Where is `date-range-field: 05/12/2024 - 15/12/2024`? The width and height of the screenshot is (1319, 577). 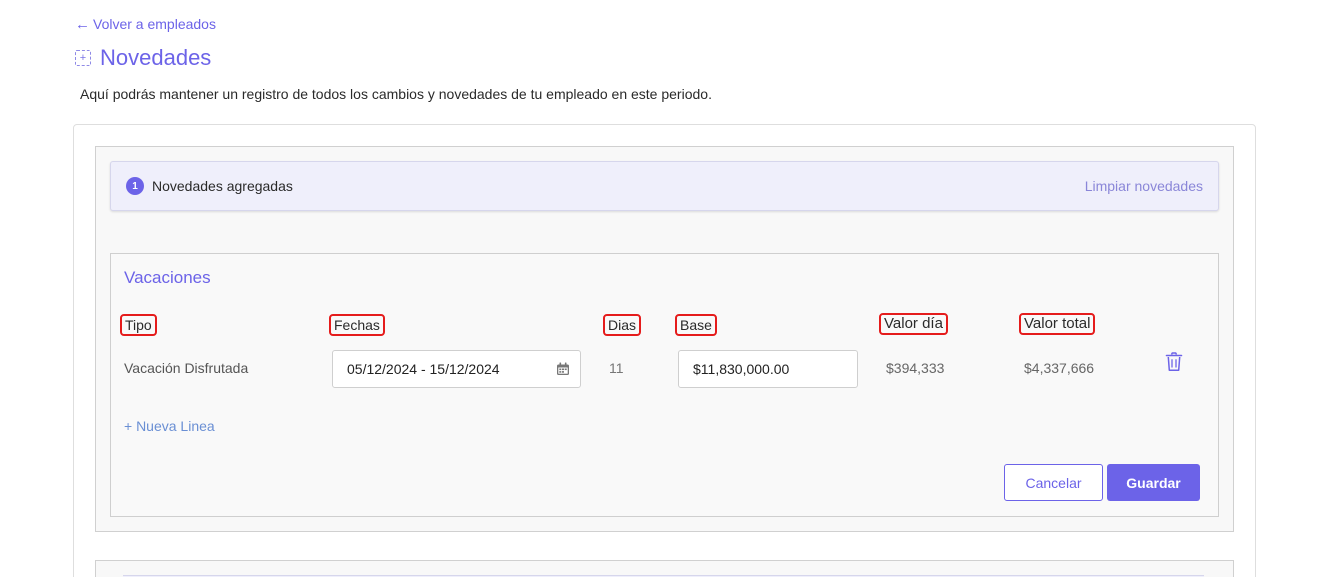
date-range-field: 05/12/2024 - 15/12/2024 is located at coordinates (456, 369).